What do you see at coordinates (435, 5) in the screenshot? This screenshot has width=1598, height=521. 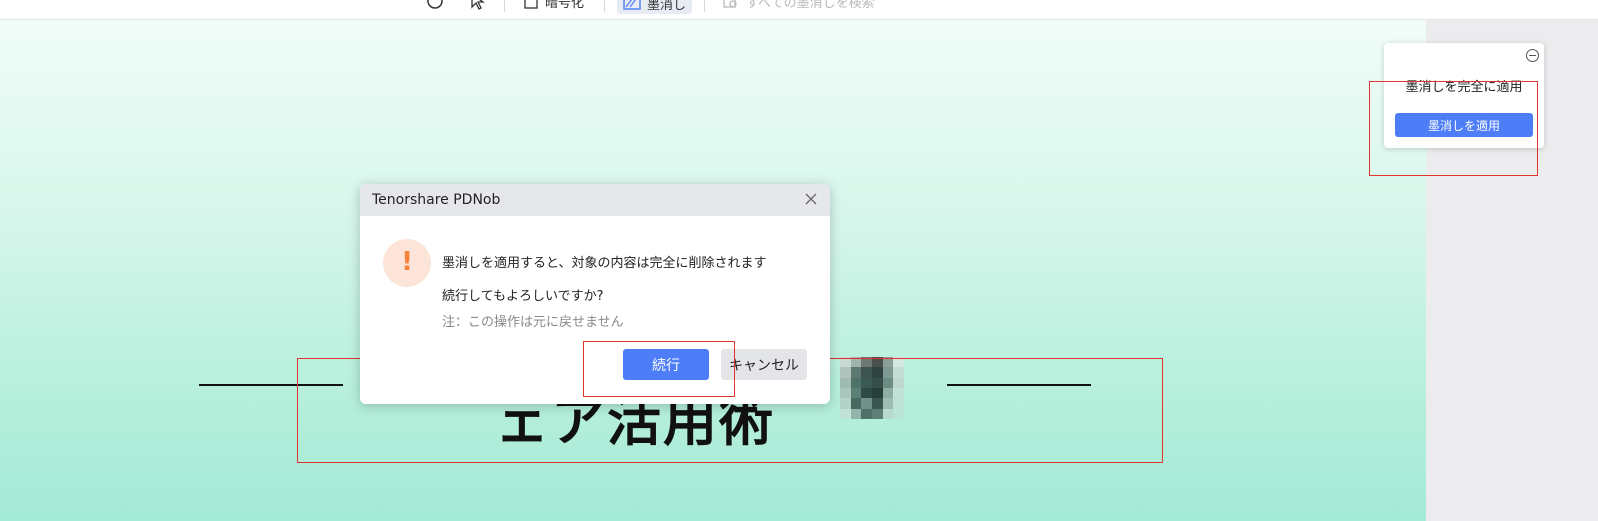 I see `ellipse-tool-icon` at bounding box center [435, 5].